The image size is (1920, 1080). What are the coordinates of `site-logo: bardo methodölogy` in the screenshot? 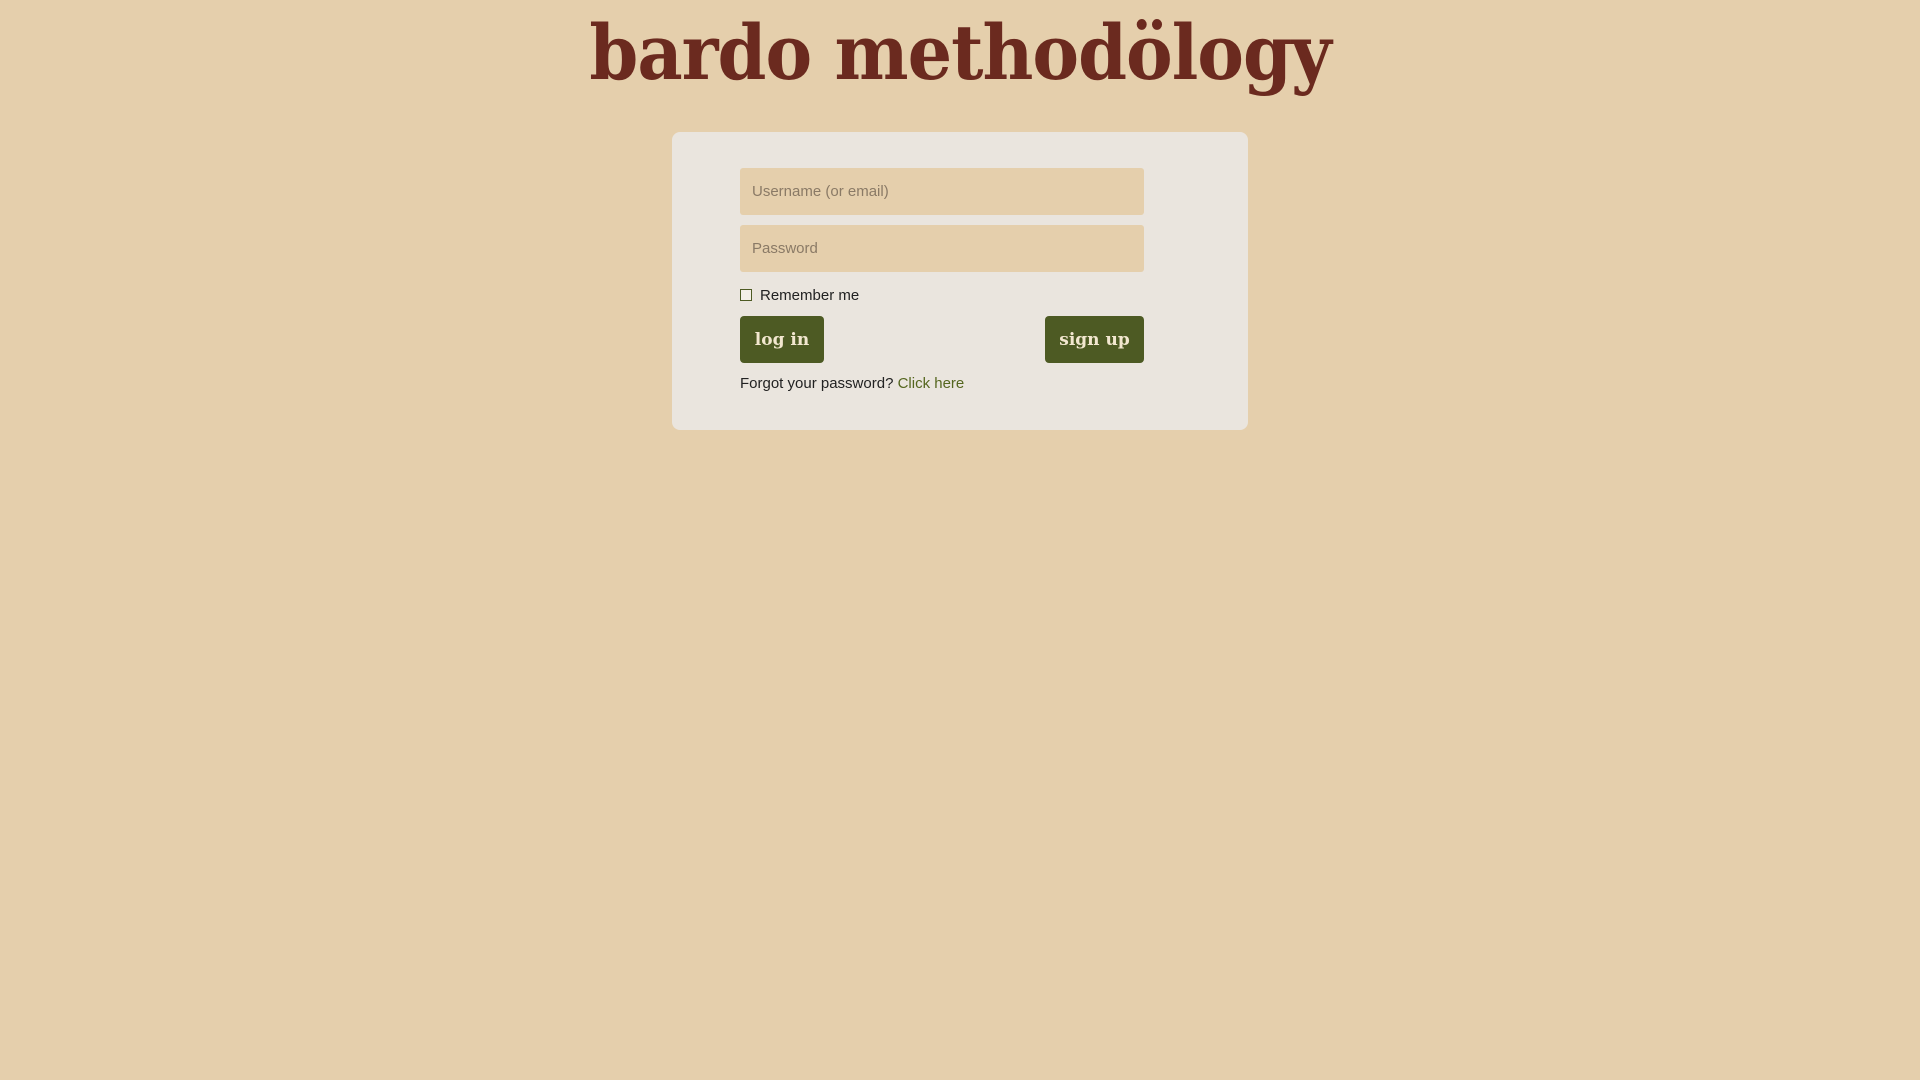 It's located at (960, 52).